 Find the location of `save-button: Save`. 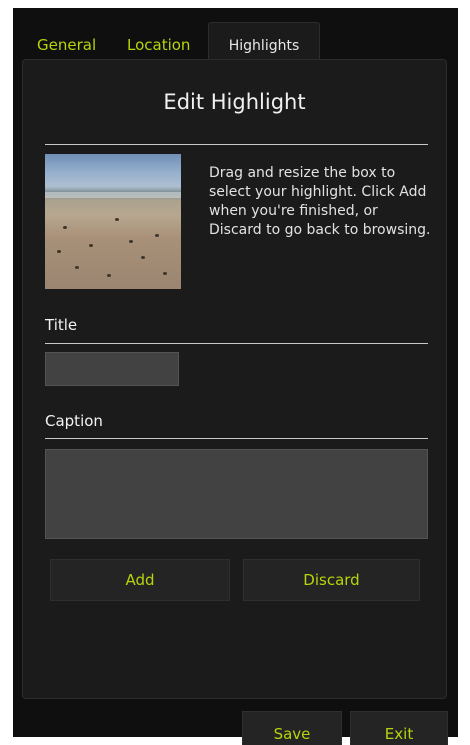

save-button: Save is located at coordinates (292, 728).